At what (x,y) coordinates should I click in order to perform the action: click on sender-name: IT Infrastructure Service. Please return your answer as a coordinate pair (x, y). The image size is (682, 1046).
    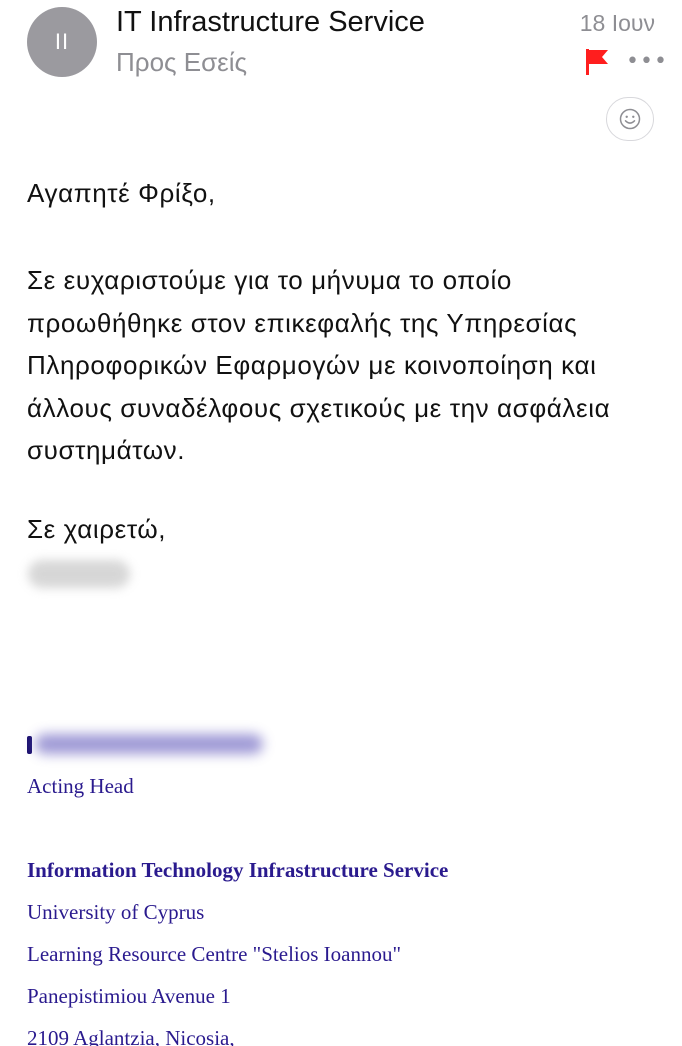
    Looking at the image, I should click on (270, 22).